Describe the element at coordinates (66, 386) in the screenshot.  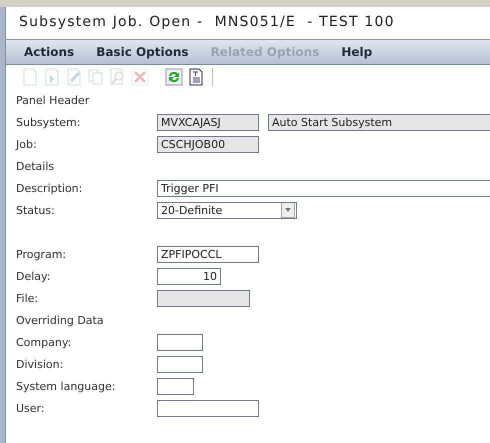
I see `field-label: System language:` at that location.